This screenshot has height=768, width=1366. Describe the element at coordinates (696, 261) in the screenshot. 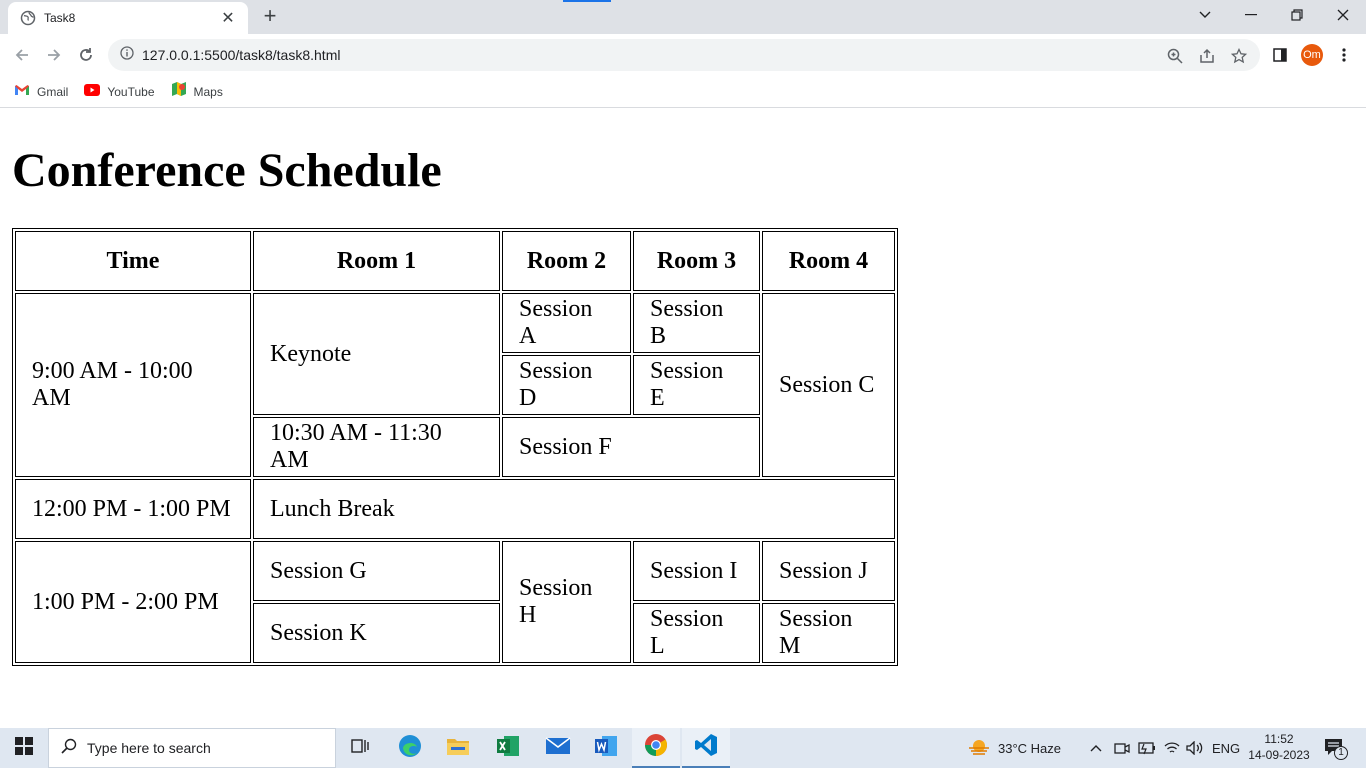

I see `header-room-3: Room 3` at that location.